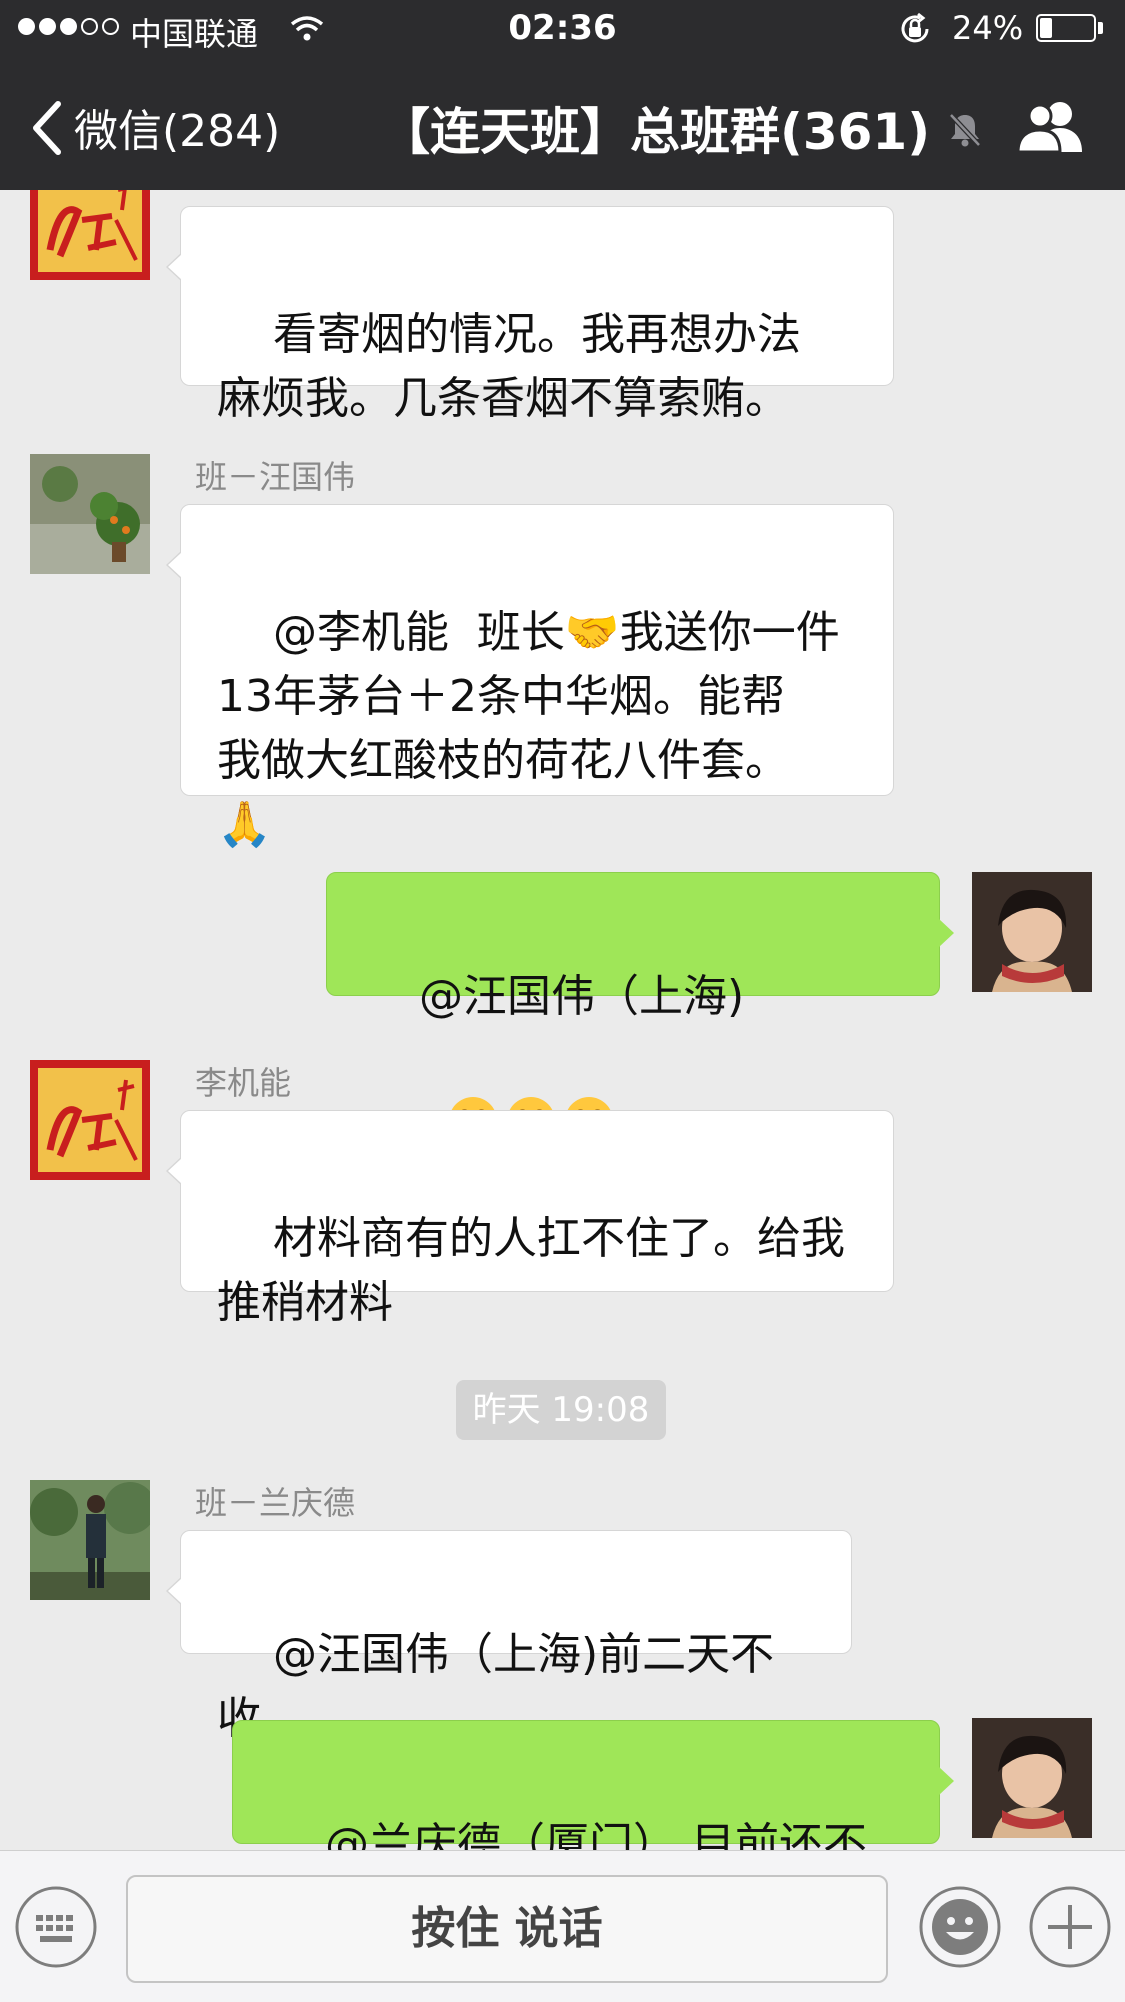 The width and height of the screenshot is (1125, 2002). Describe the element at coordinates (507, 1929) in the screenshot. I see `hold-to-talk-button: 按住 说话` at that location.